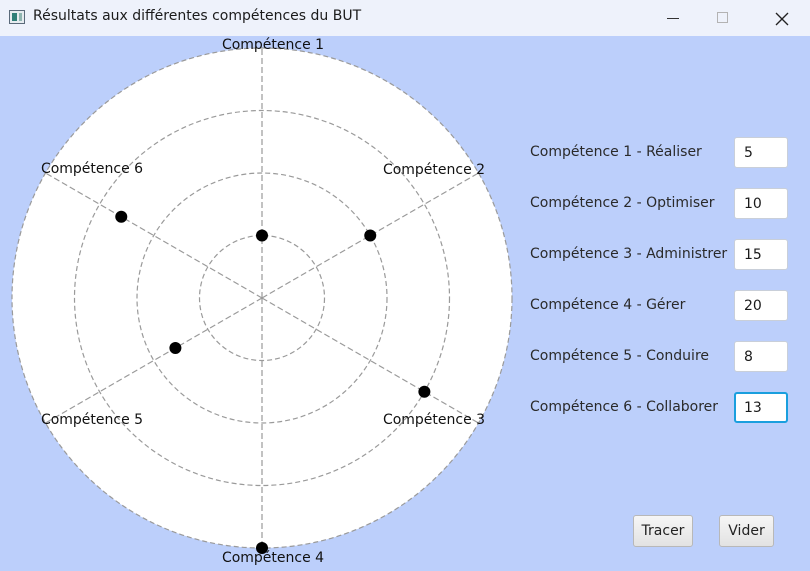 Image resolution: width=810 pixels, height=571 pixels. What do you see at coordinates (619, 356) in the screenshot?
I see `competence-5-label: Compétence 5 - Conduire` at bounding box center [619, 356].